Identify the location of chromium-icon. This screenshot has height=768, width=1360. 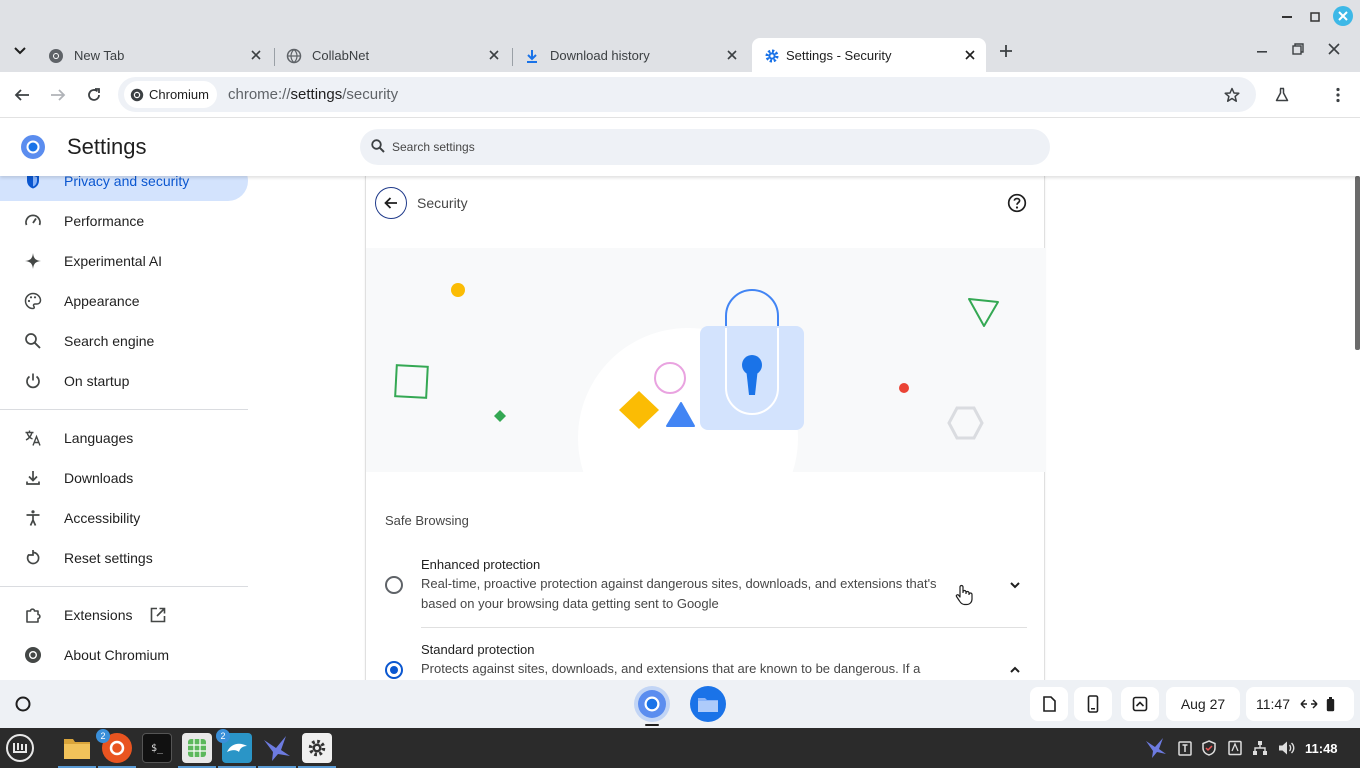
(33, 655).